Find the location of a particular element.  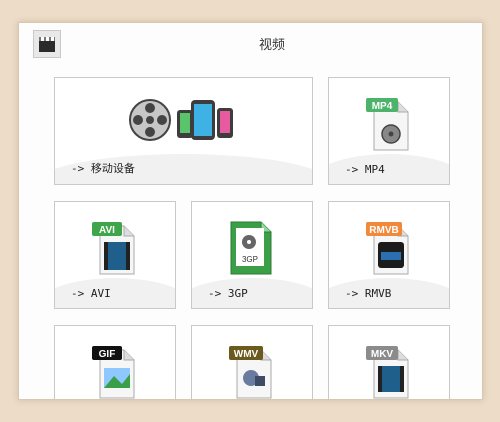

tile-mp4: MP4 -> MP4 is located at coordinates (389, 131).